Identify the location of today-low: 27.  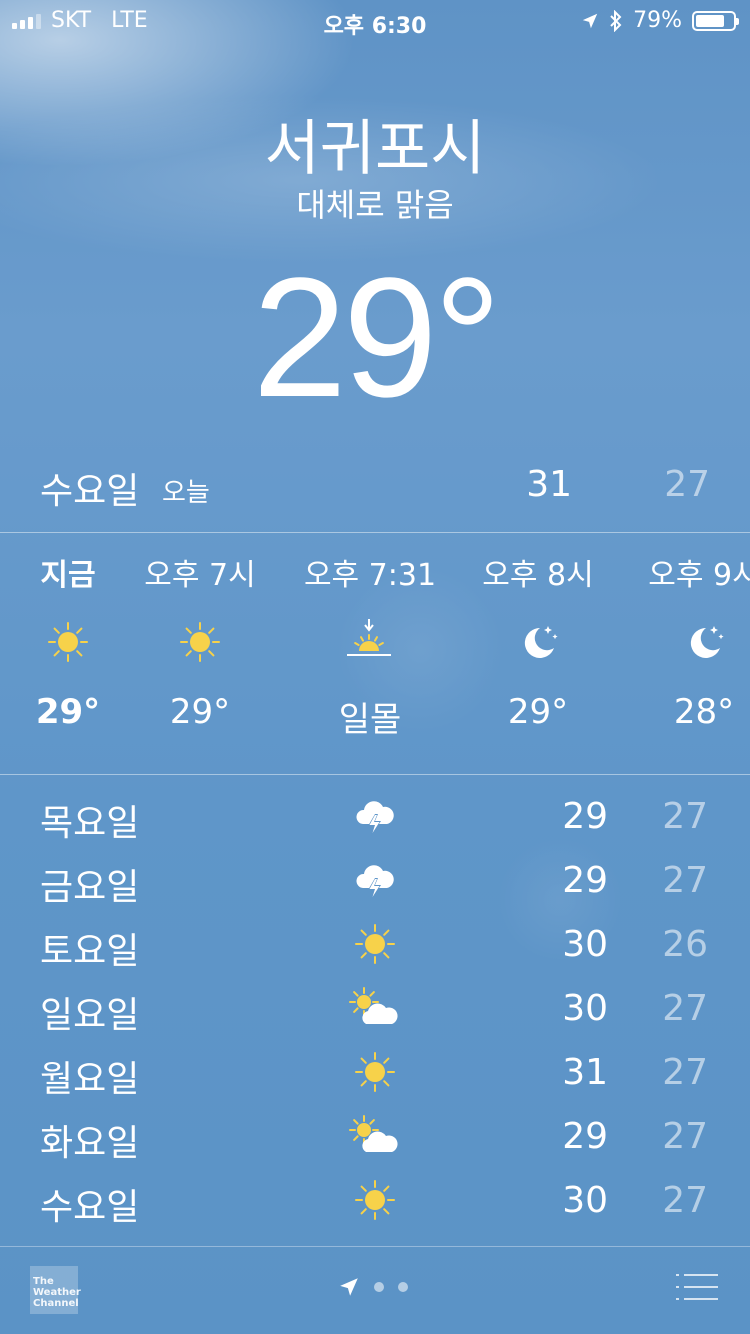
(687, 484).